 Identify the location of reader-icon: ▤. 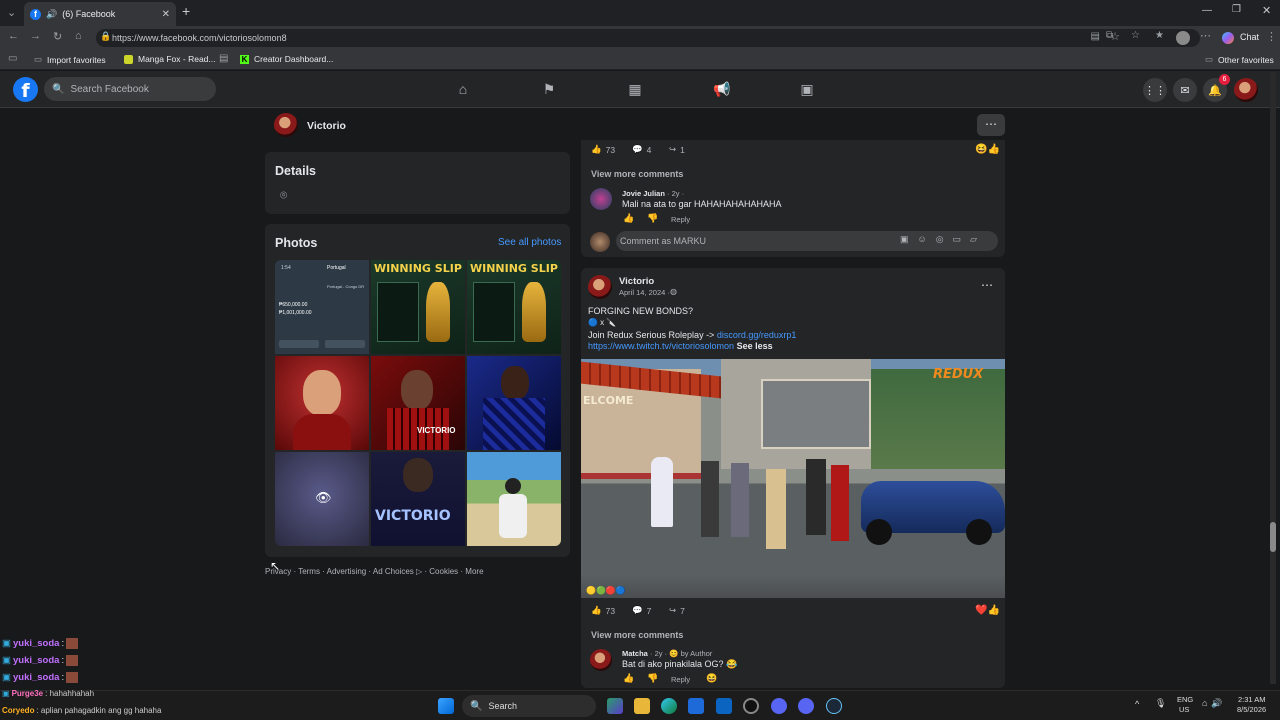
(1095, 36).